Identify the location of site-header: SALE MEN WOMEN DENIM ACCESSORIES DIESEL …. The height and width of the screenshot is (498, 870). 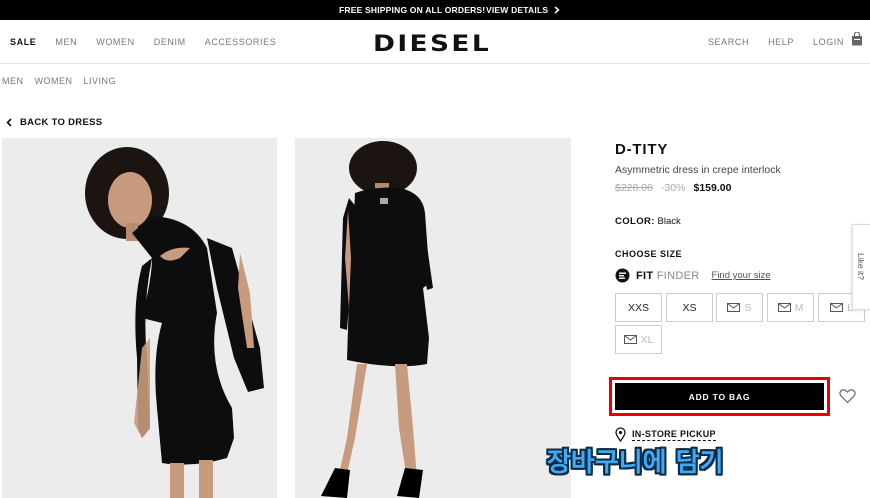
(435, 42).